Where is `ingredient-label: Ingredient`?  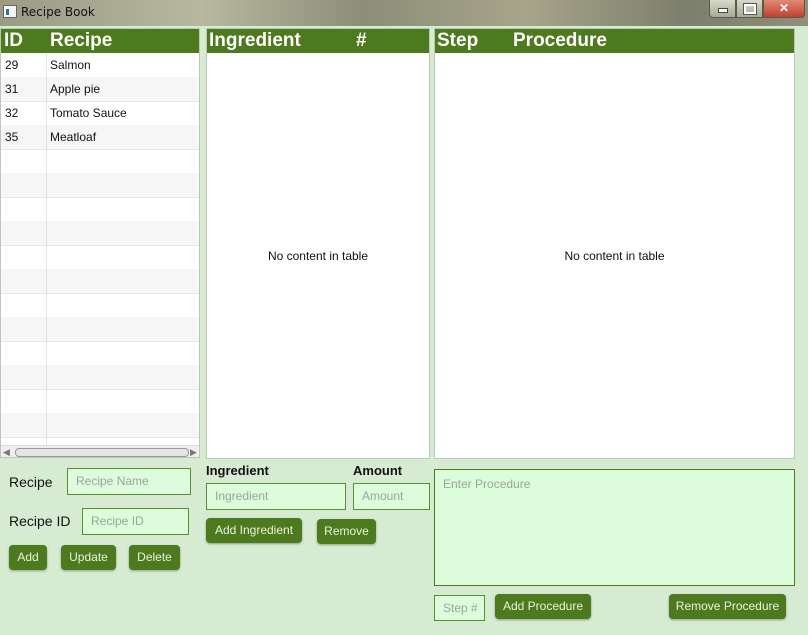
ingredient-label: Ingredient is located at coordinates (237, 470).